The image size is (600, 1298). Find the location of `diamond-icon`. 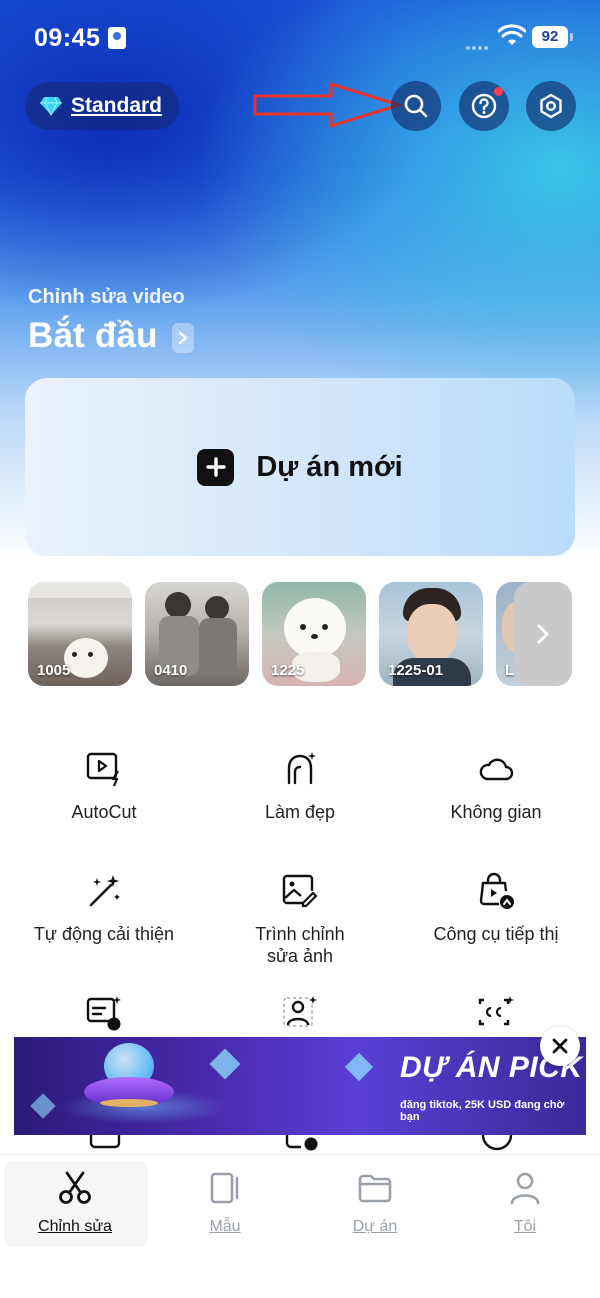

diamond-icon is located at coordinates (51, 106).